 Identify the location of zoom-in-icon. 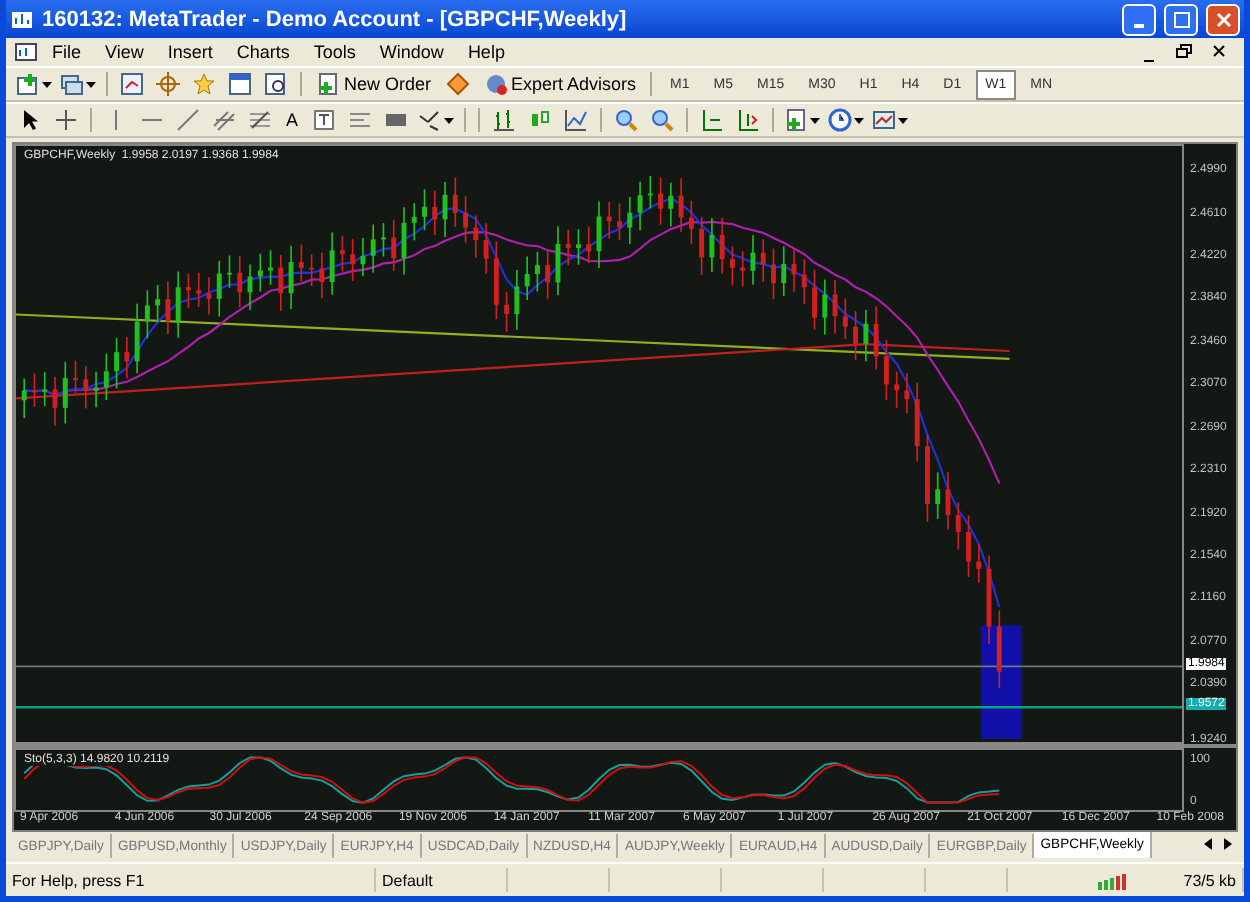
(626, 120).